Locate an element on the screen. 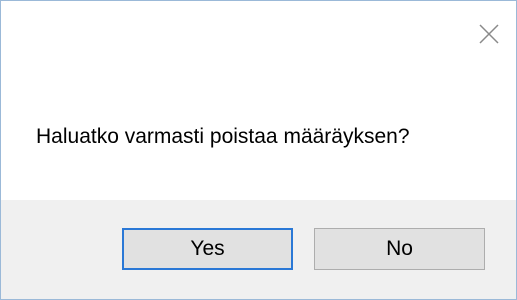 The height and width of the screenshot is (300, 517). close-button is located at coordinates (489, 34).